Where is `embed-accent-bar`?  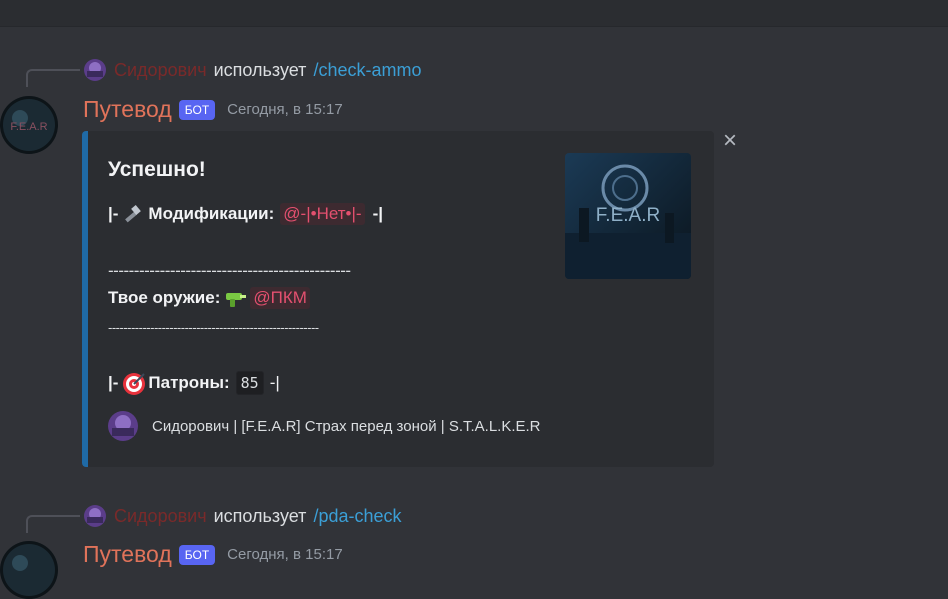 embed-accent-bar is located at coordinates (85, 299).